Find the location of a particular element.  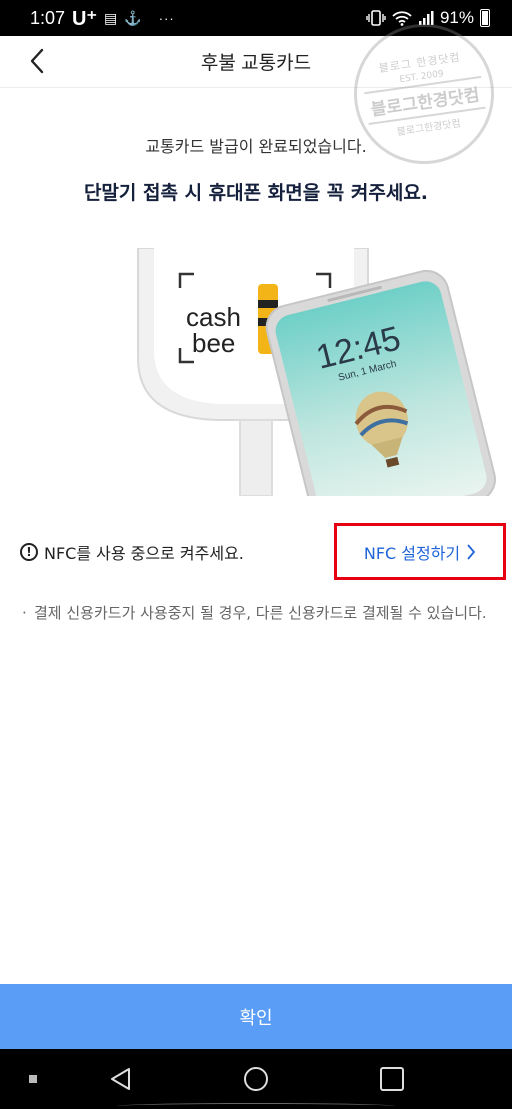

vibrate-icon is located at coordinates (376, 18).